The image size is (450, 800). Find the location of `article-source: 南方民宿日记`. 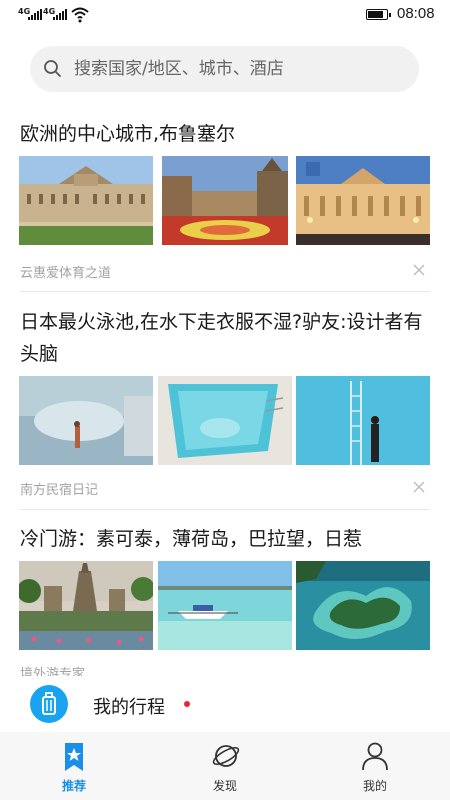

article-source: 南方民宿日记 is located at coordinates (59, 490).